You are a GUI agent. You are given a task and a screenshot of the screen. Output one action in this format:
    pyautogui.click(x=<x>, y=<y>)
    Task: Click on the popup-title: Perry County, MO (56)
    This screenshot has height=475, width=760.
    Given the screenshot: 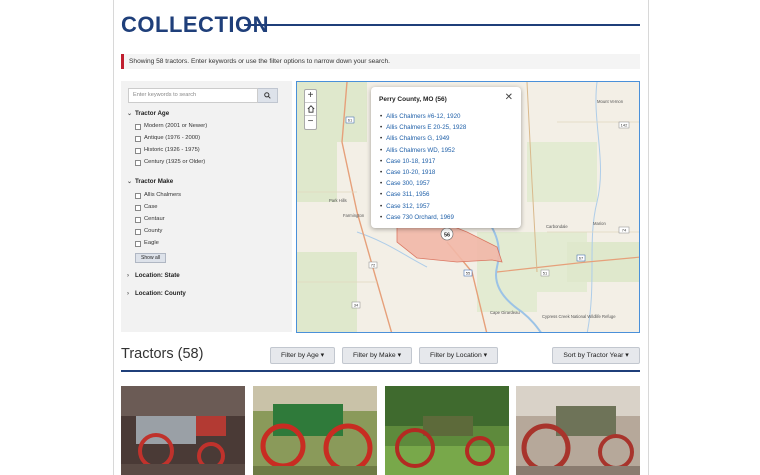 What is the action you would take?
    pyautogui.click(x=413, y=99)
    